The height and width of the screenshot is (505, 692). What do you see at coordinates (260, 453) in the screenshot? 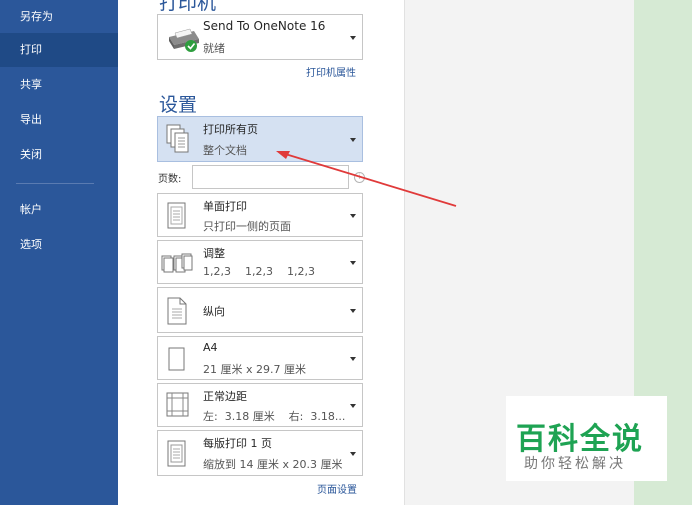
I see `pages-per-sheet-dropdown: 每版打印 1 页 缩放到 14 厘米 x 20.3 厘米` at bounding box center [260, 453].